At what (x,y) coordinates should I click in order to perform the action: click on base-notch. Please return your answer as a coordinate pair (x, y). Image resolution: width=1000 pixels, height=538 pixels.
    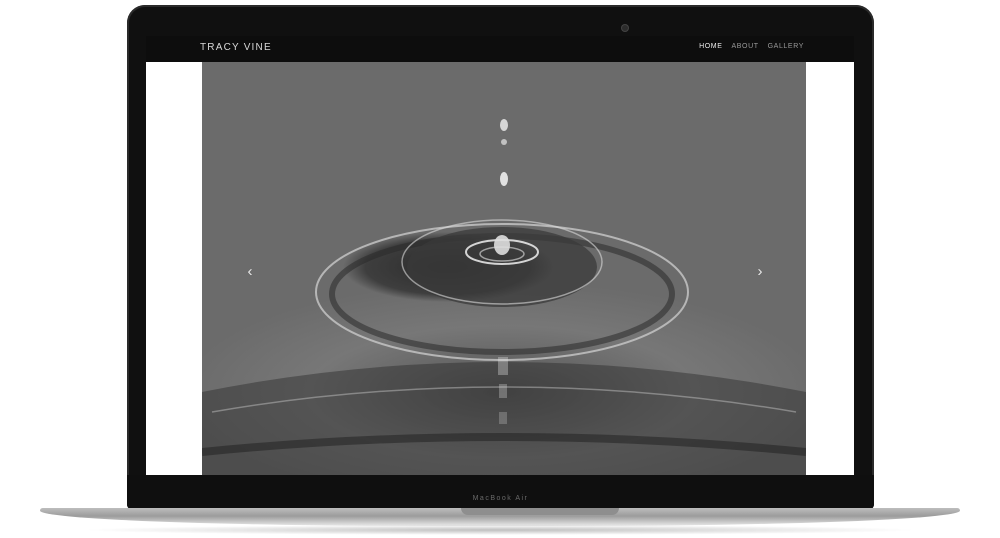
    Looking at the image, I should click on (540, 511).